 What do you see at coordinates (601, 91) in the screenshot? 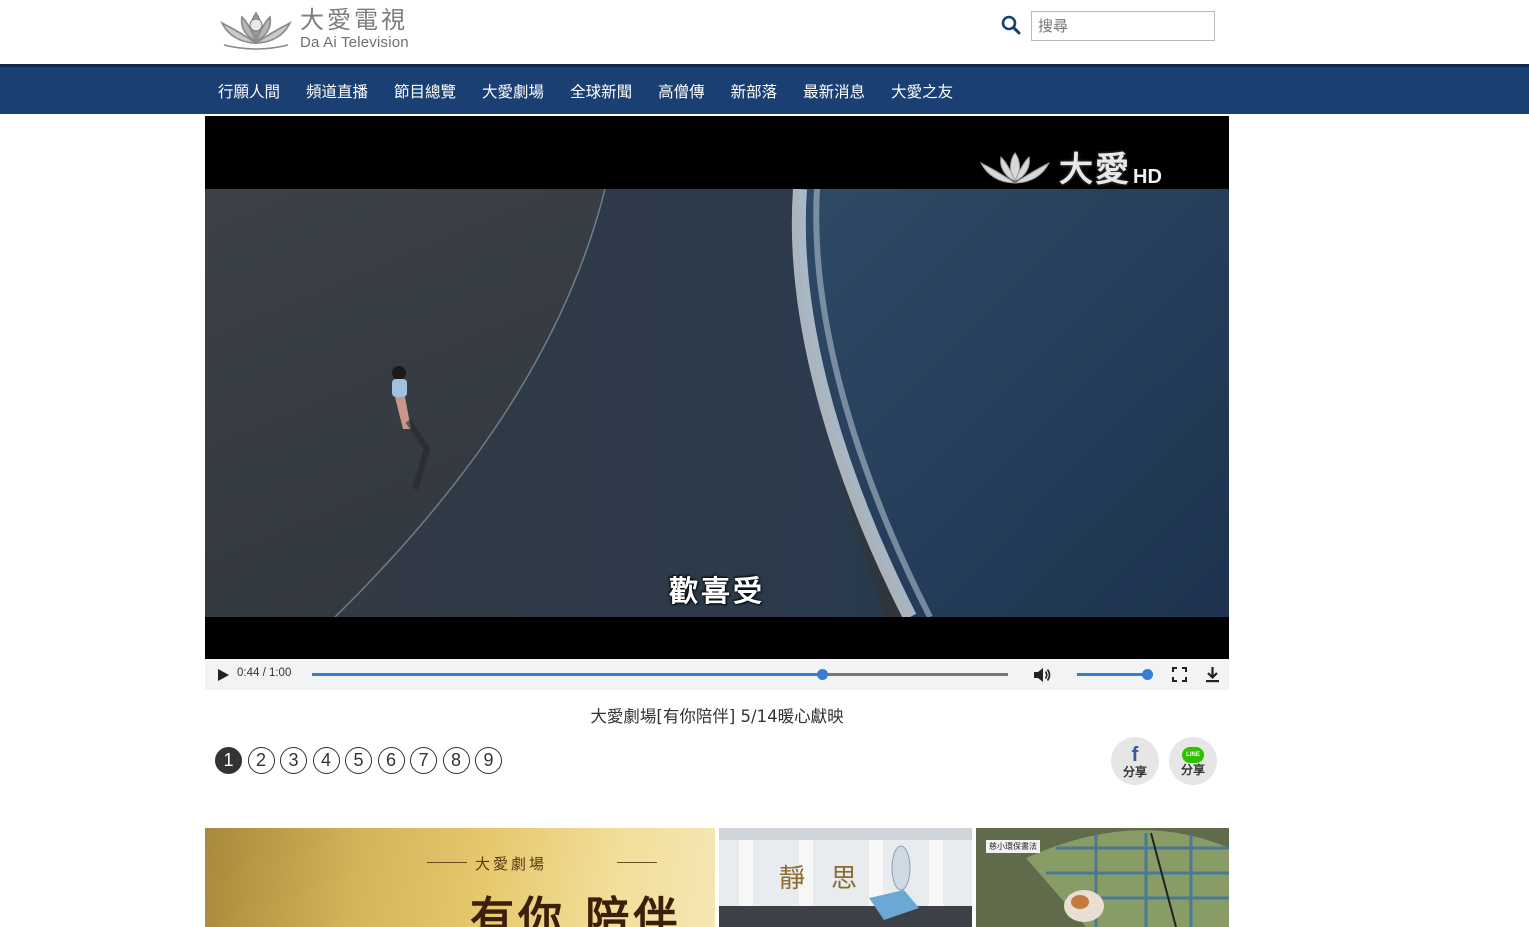
I see `nav-item-news: 全球新聞` at bounding box center [601, 91].